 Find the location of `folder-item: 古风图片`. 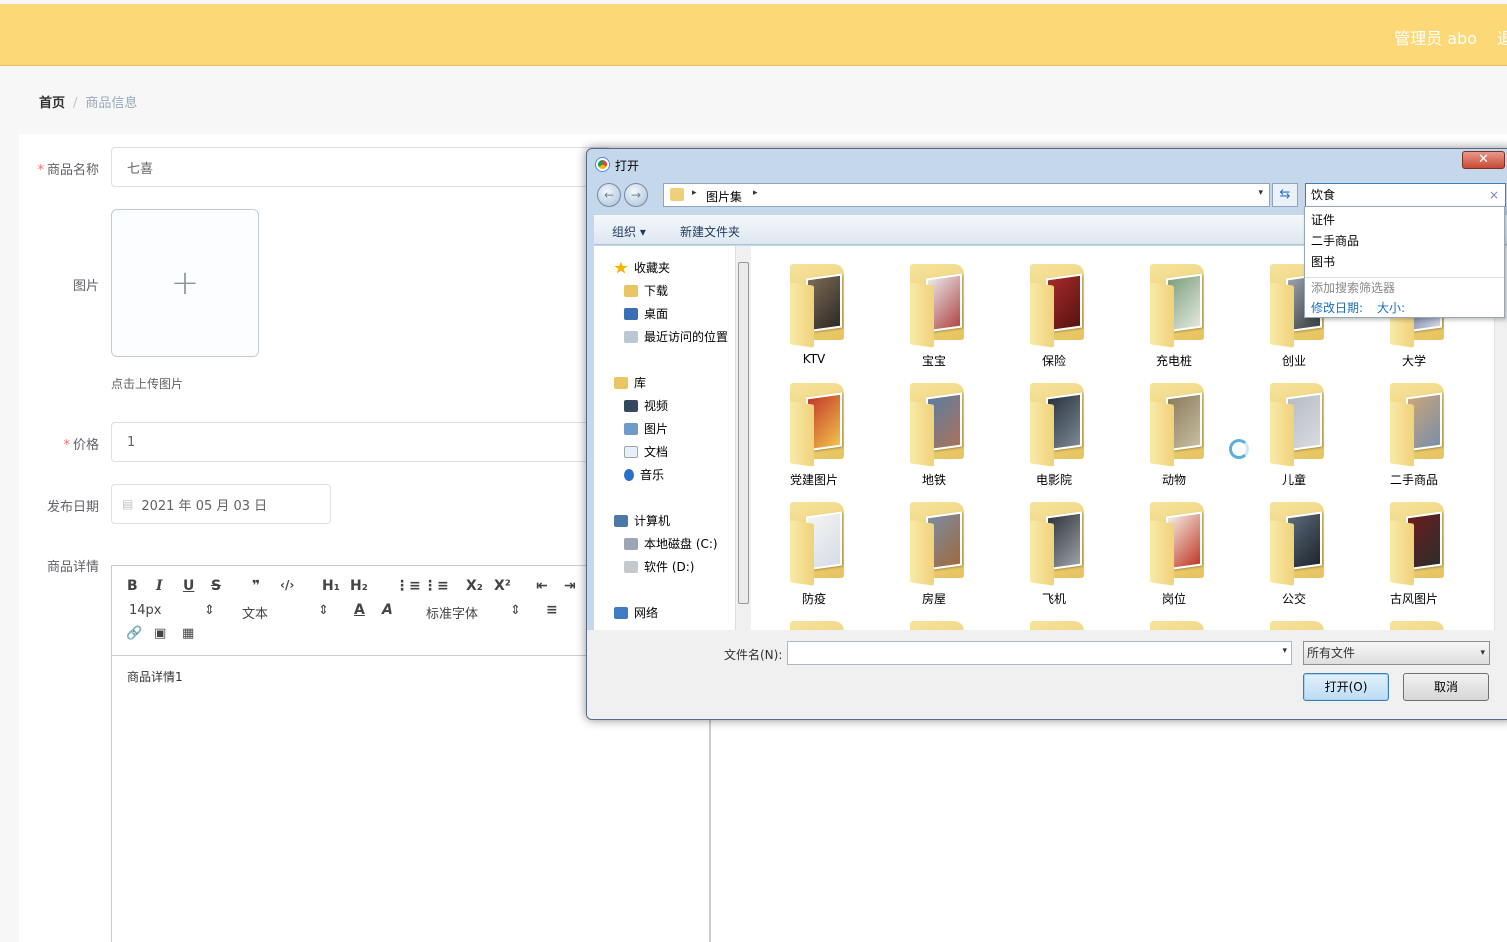

folder-item: 古风图片 is located at coordinates (1414, 551).